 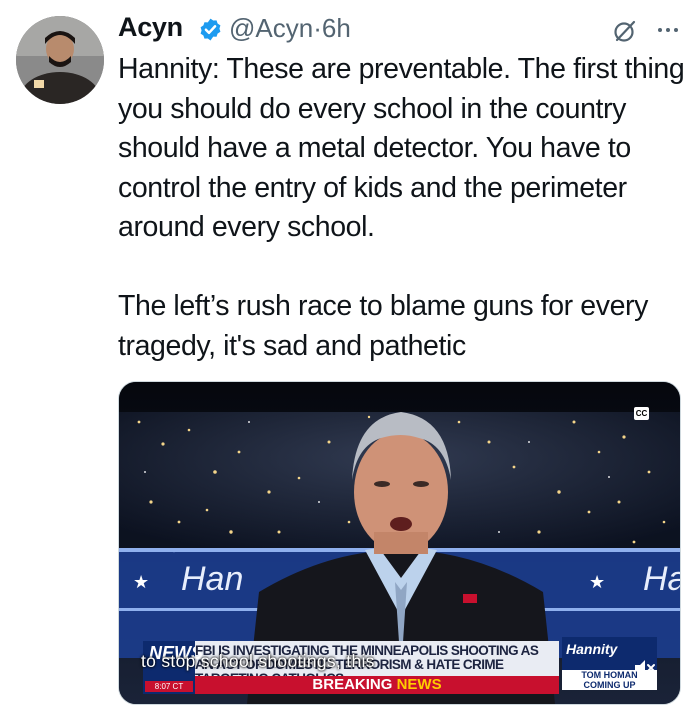 What do you see at coordinates (399, 30) in the screenshot?
I see `tweet-header: Acyn @Acyn·6h` at bounding box center [399, 30].